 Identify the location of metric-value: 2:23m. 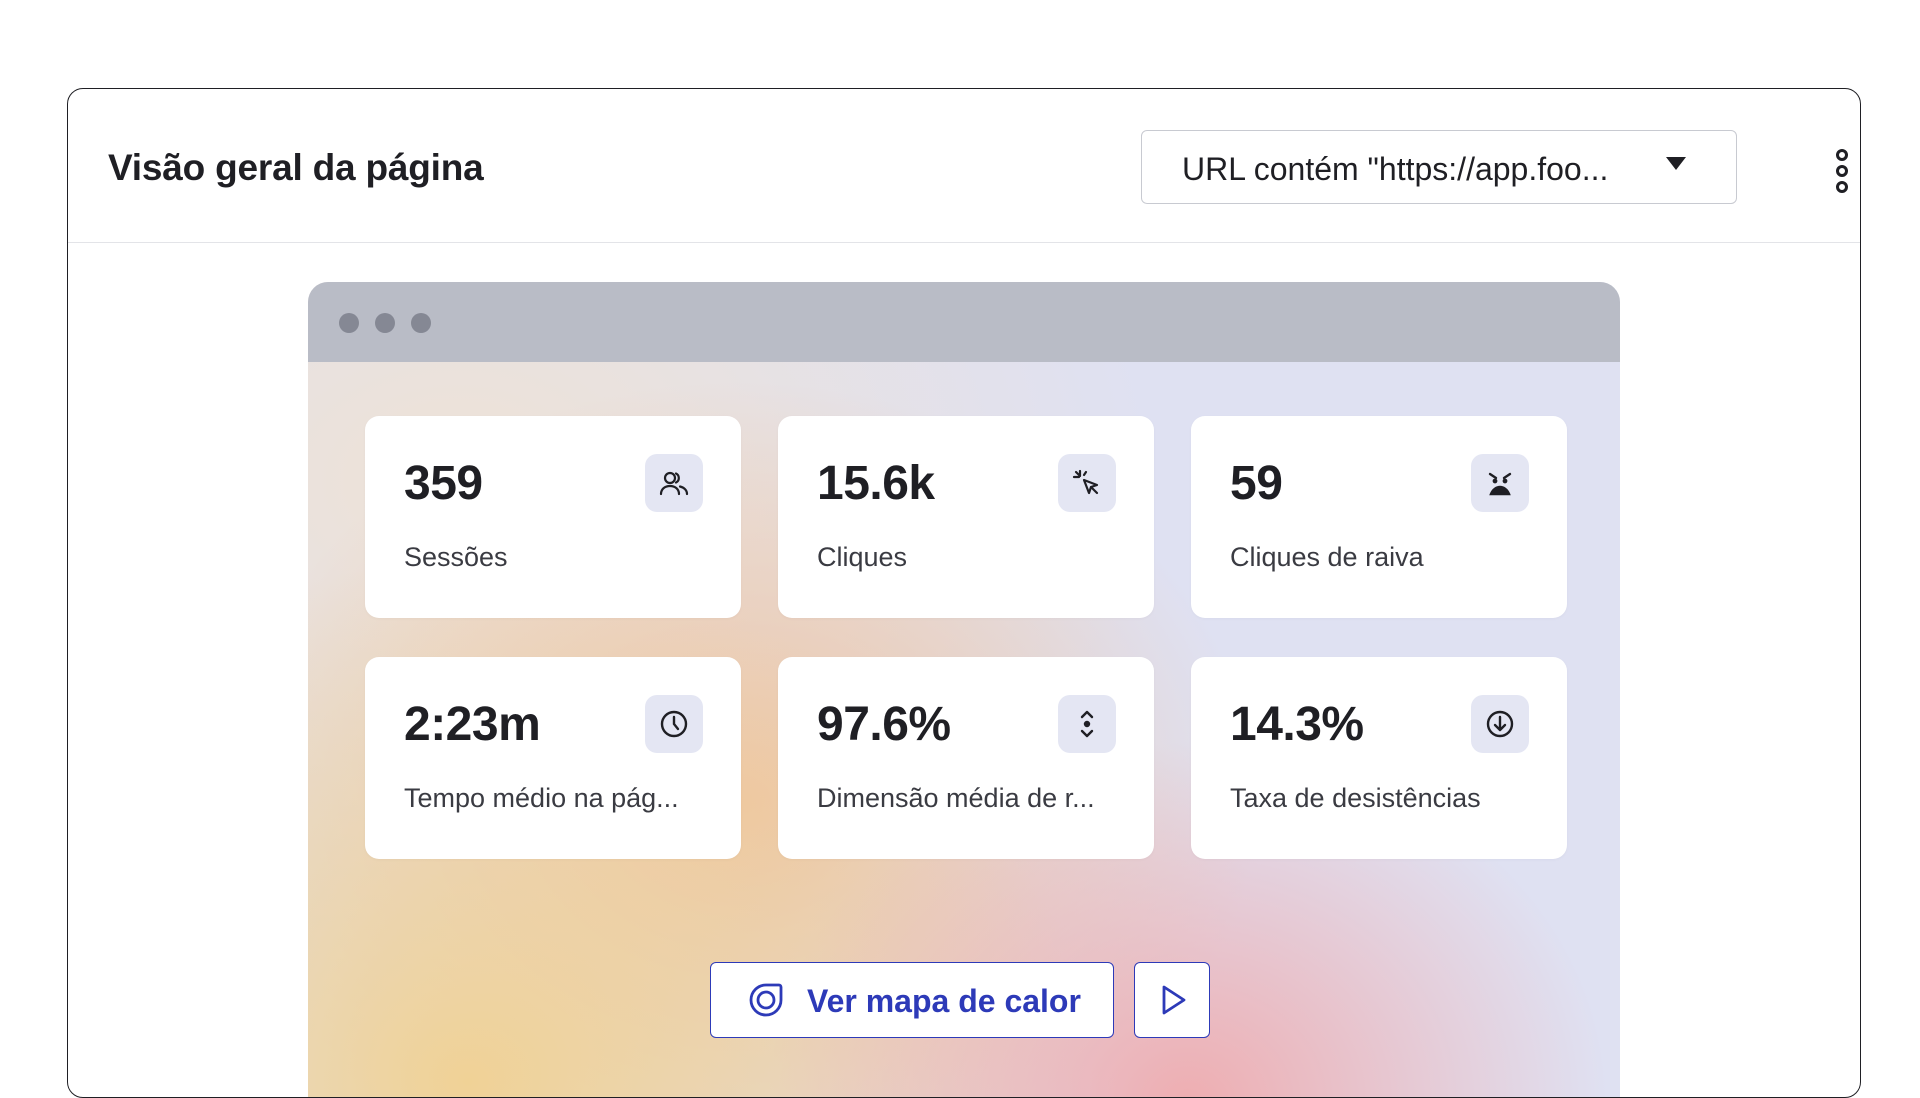
(472, 724).